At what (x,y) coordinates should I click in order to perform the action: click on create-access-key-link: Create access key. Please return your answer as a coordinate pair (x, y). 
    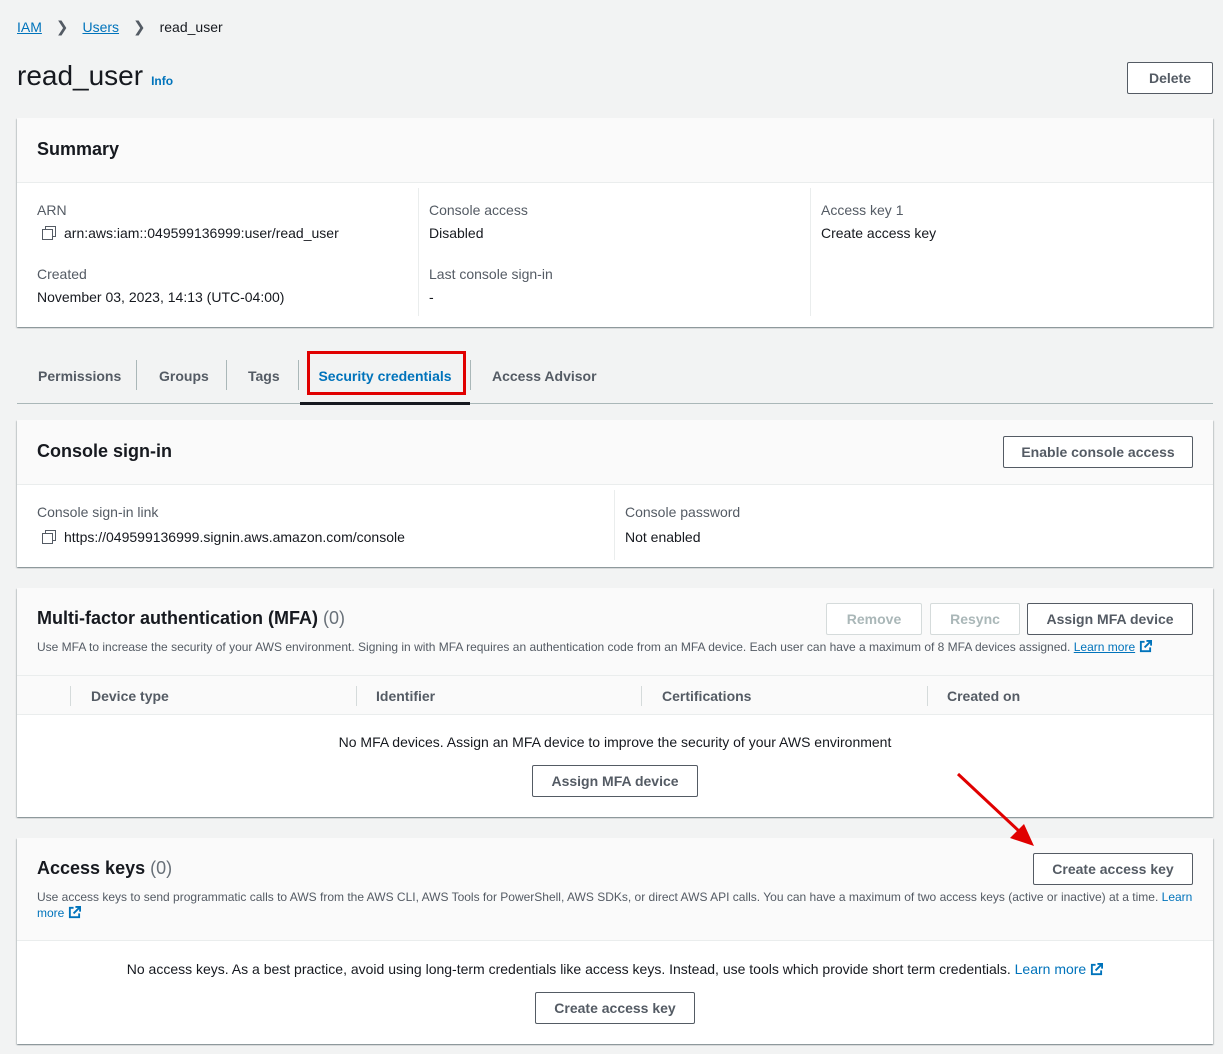
    Looking at the image, I should click on (878, 233).